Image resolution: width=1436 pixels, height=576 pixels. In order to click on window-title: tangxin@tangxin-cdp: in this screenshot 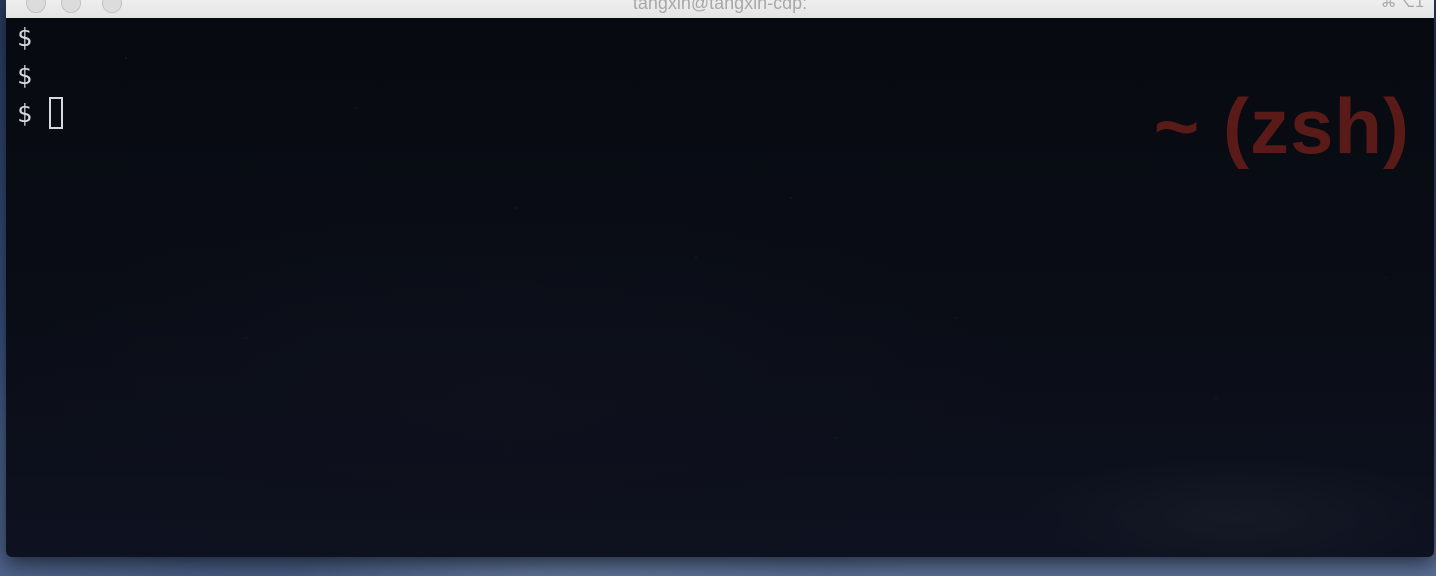, I will do `click(720, 6)`.